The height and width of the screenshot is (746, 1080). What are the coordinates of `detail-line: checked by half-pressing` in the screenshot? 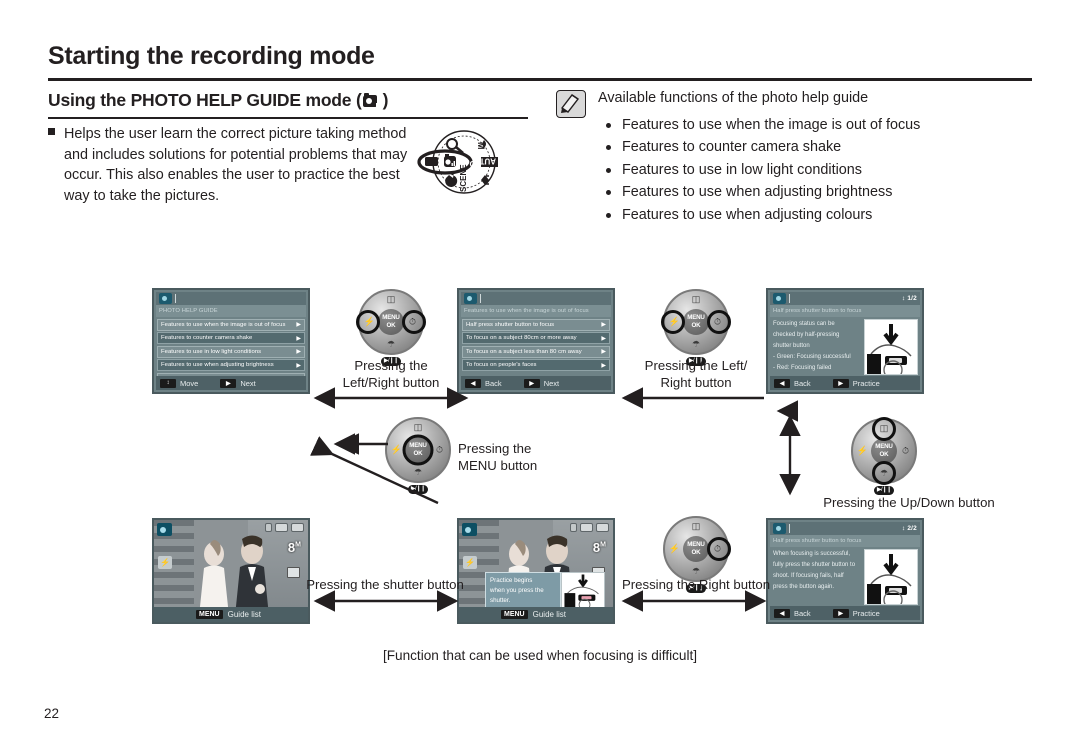 It's located at (806, 335).